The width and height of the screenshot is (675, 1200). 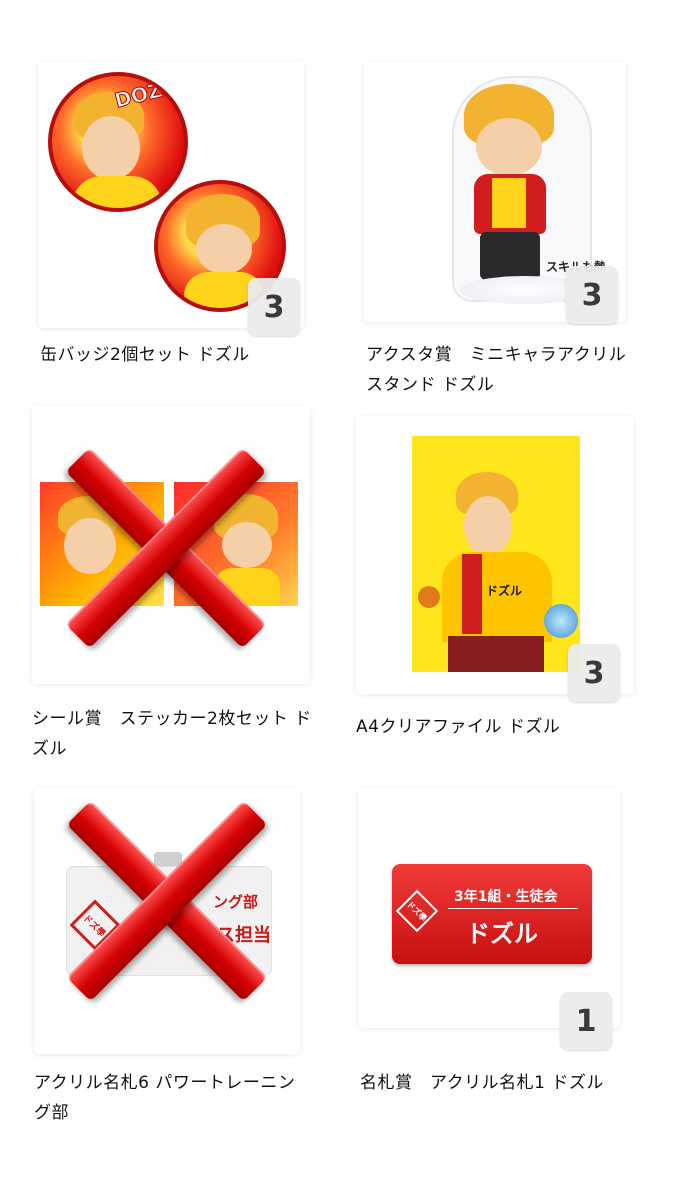 I want to click on item-card-acrylic-stand: スキルも熱 3, so click(x=495, y=193).